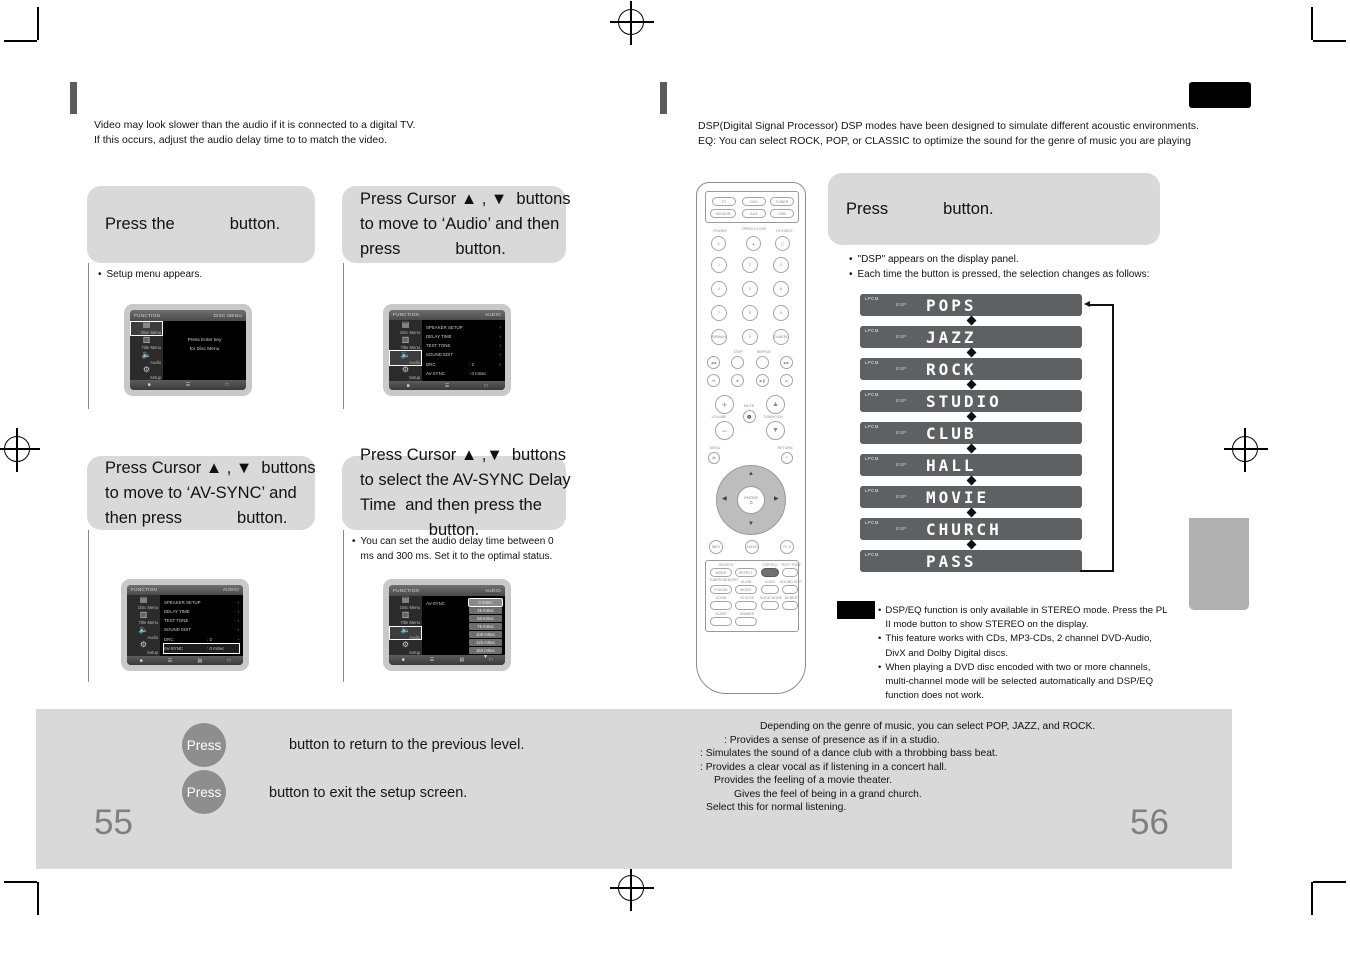 The height and width of the screenshot is (954, 1350). Describe the element at coordinates (964, 401) in the screenshot. I see `dsp-mode-word: STUDIO` at that location.